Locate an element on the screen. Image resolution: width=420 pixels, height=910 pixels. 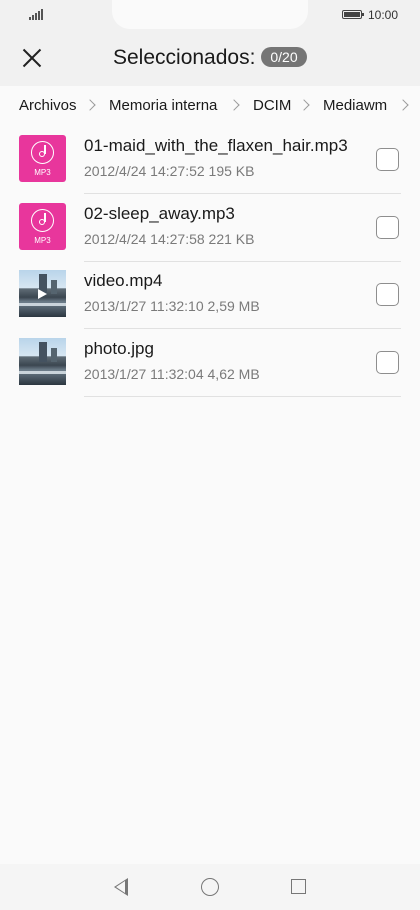
file-name: video.mp4 is located at coordinates (123, 280).